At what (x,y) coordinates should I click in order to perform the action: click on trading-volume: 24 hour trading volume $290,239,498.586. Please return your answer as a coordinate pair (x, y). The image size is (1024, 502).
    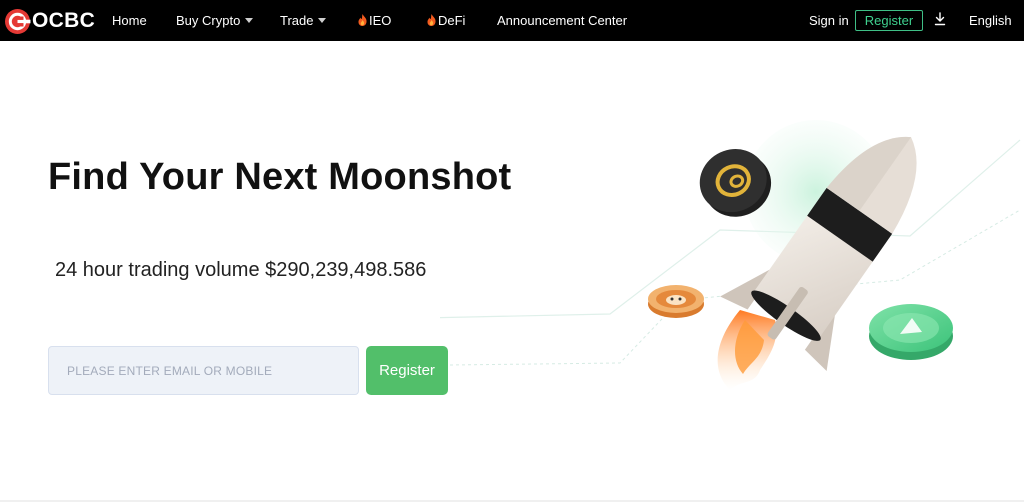
    Looking at the image, I should click on (240, 270).